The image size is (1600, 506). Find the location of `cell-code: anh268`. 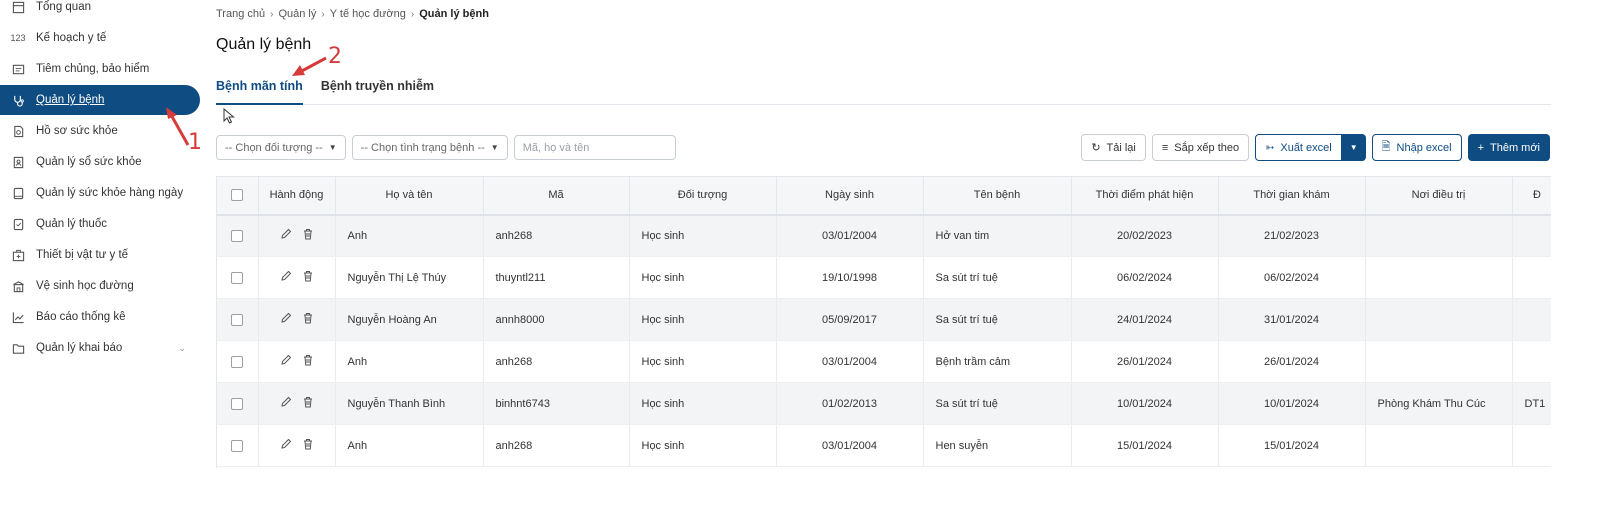

cell-code: anh268 is located at coordinates (556, 445).